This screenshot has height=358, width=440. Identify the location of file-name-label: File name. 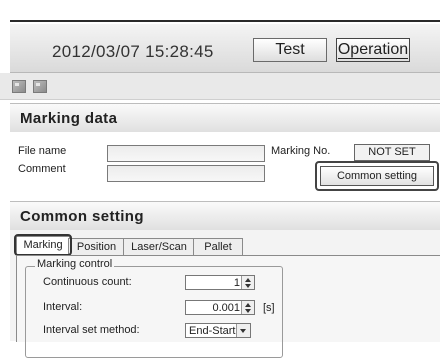
(42, 151).